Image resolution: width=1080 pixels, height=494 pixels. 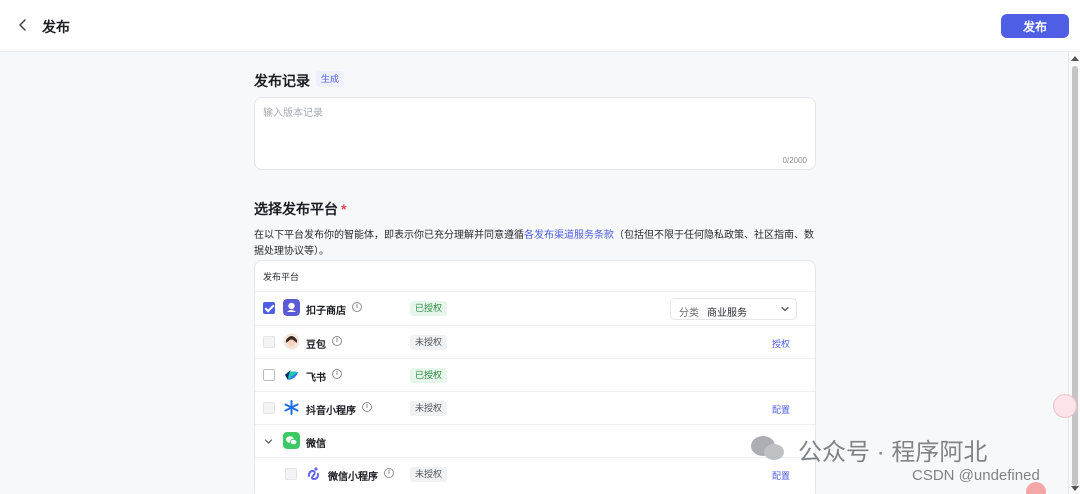 What do you see at coordinates (316, 444) in the screenshot?
I see `platform-name: 微信` at bounding box center [316, 444].